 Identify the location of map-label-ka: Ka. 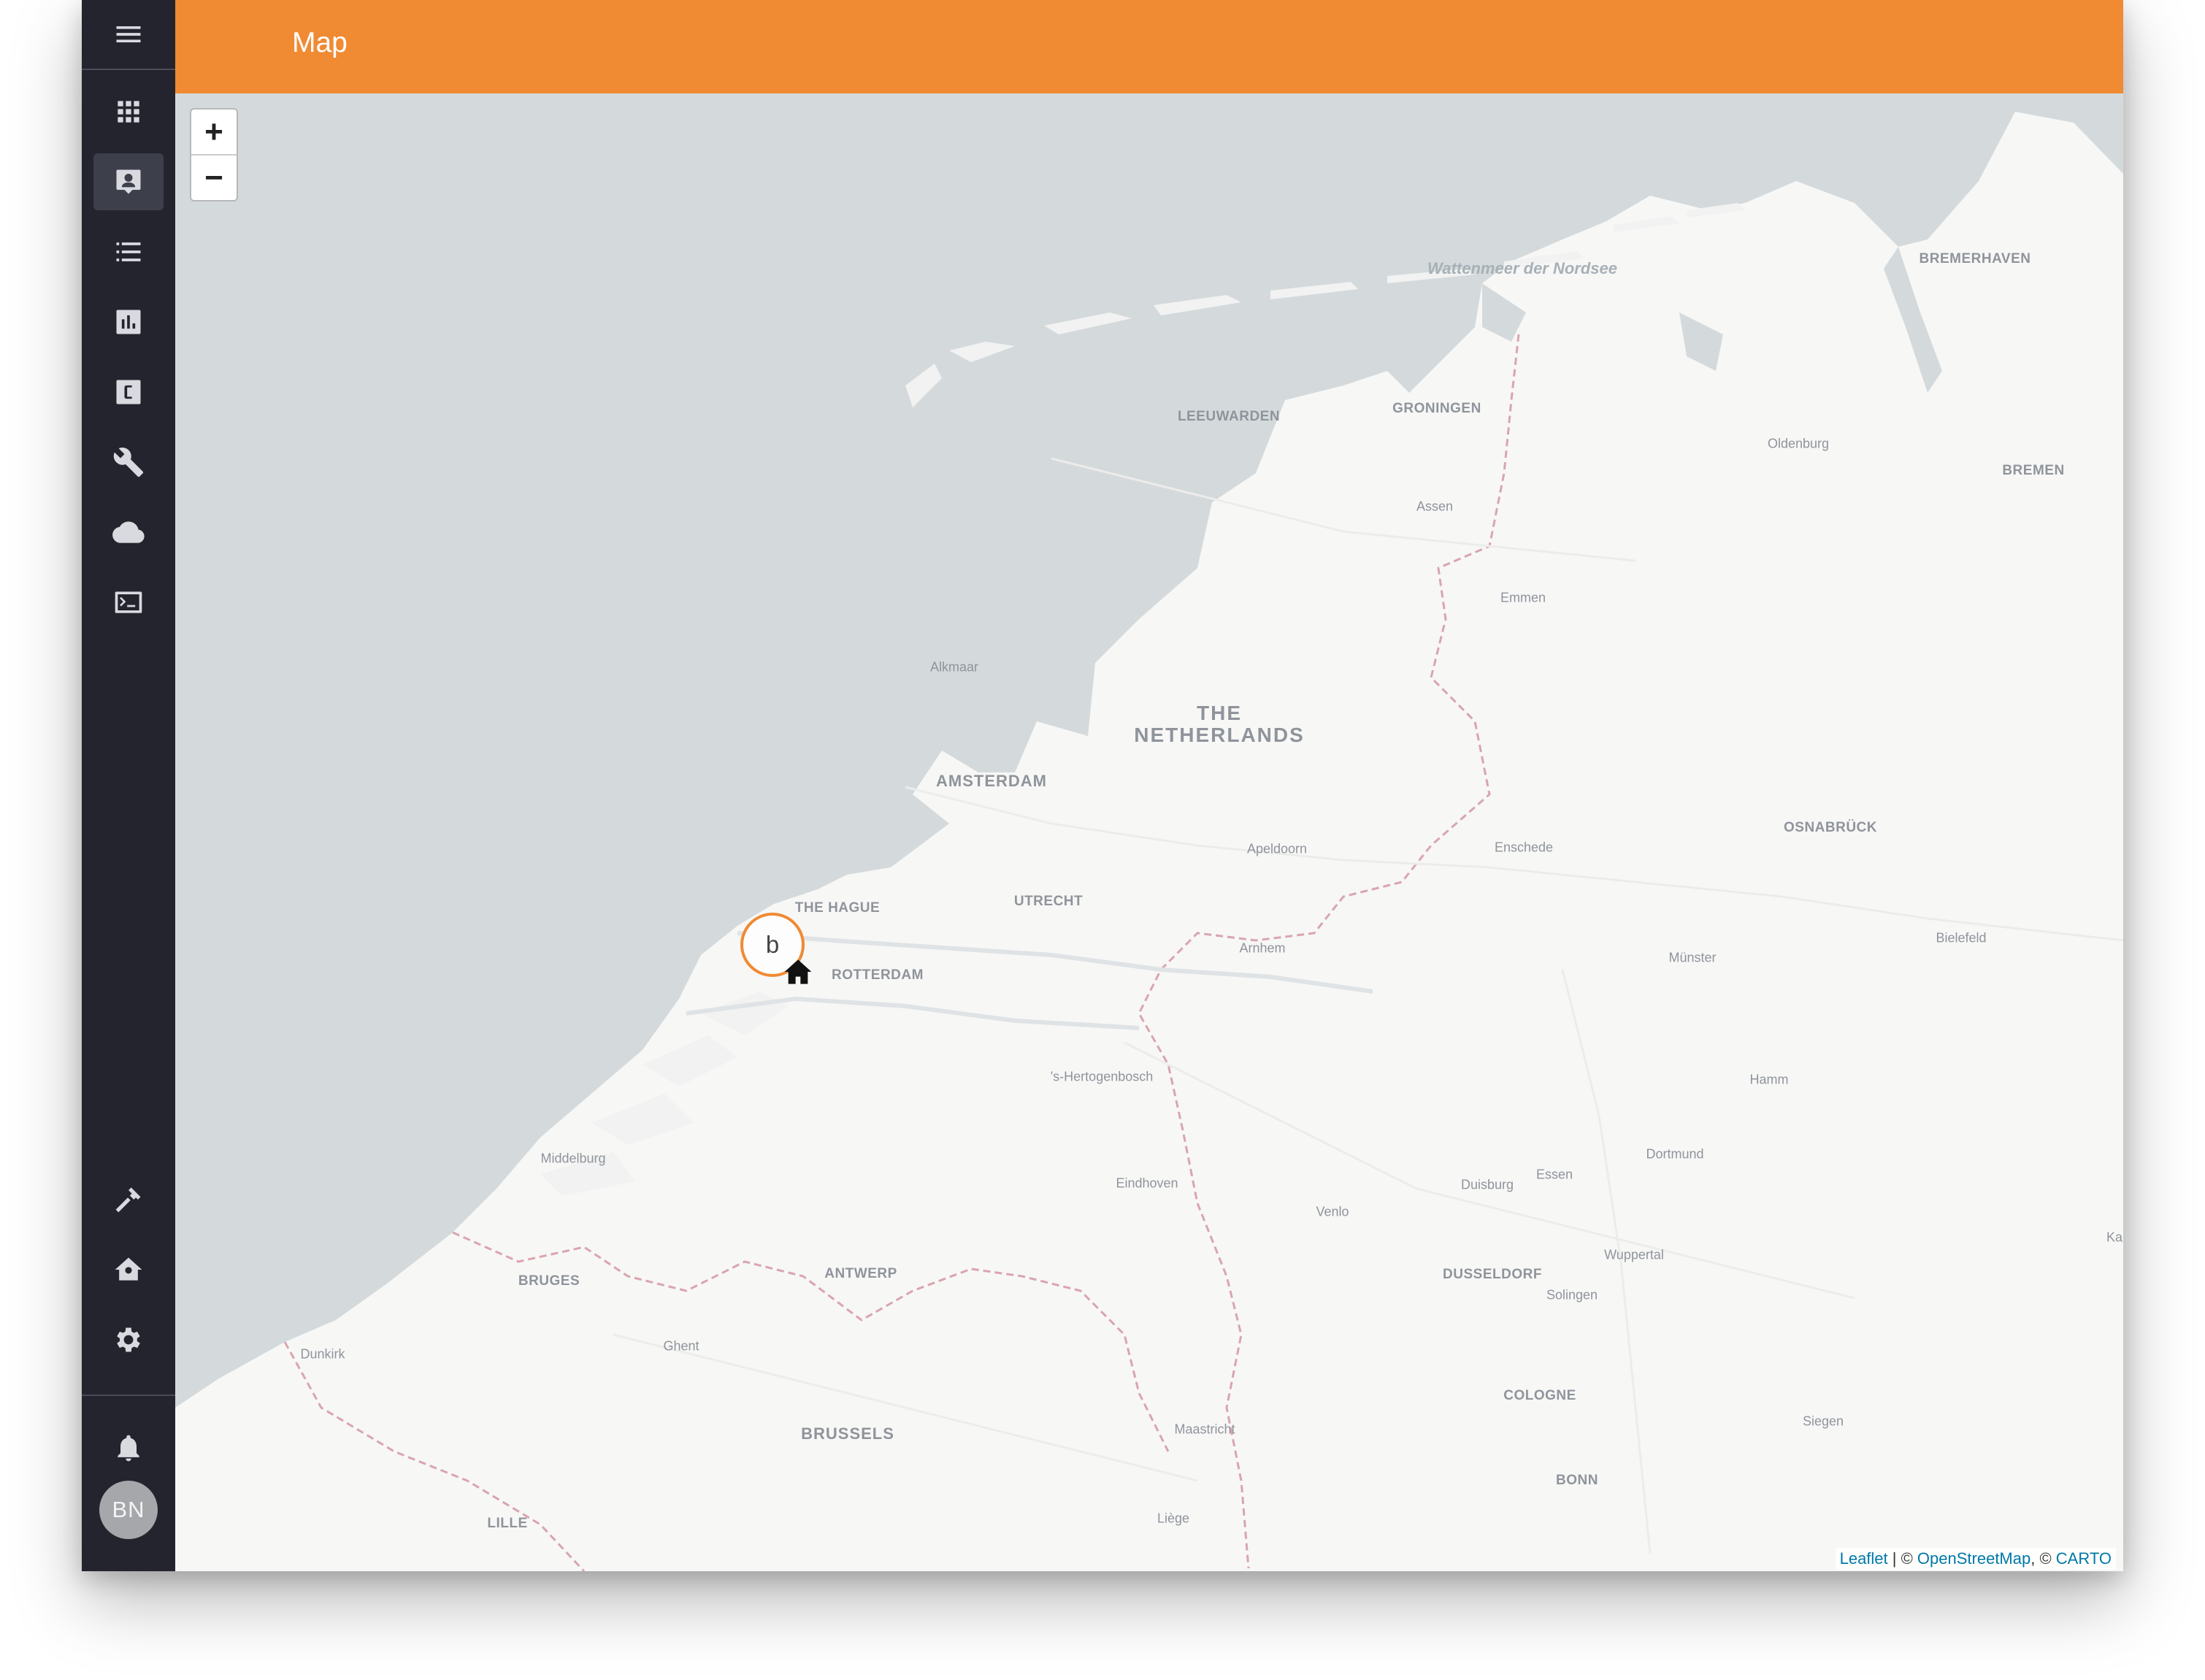
(2114, 1237).